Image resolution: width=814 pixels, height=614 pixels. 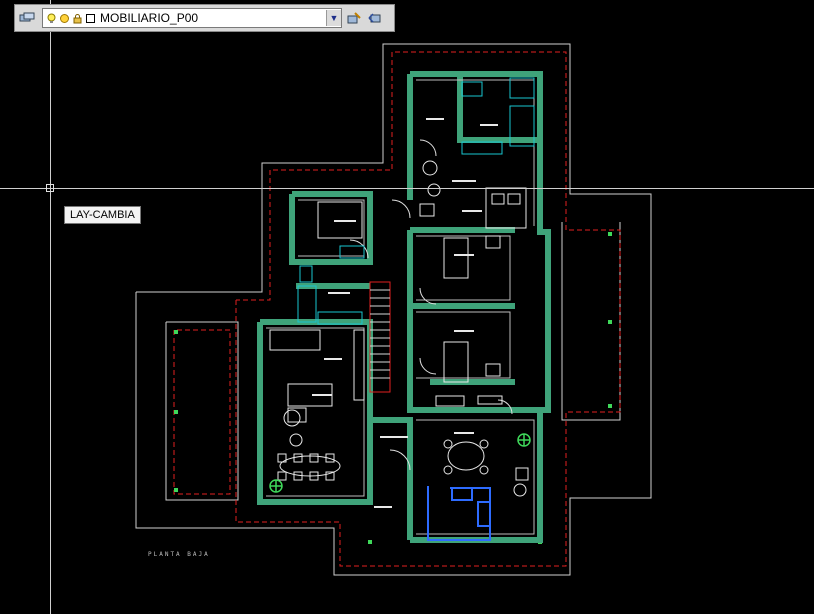 What do you see at coordinates (149, 18) in the screenshot?
I see `layer-name: MOBILIARIO_P00` at bounding box center [149, 18].